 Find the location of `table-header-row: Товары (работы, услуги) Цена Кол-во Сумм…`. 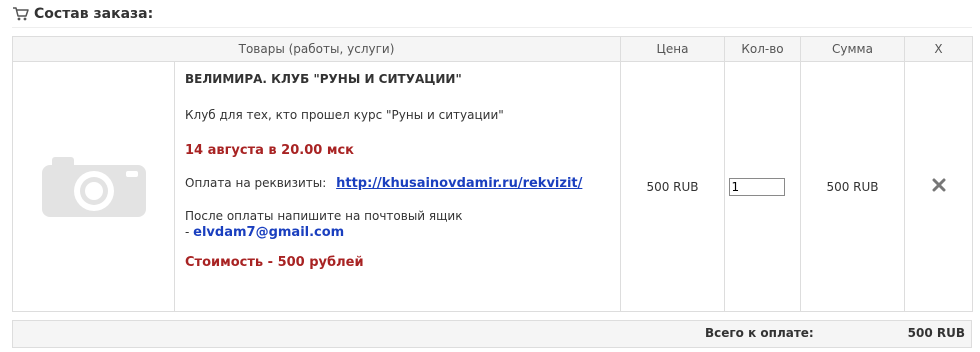

table-header-row: Товары (работы, услуги) Цена Кол-во Сумм… is located at coordinates (492, 49).